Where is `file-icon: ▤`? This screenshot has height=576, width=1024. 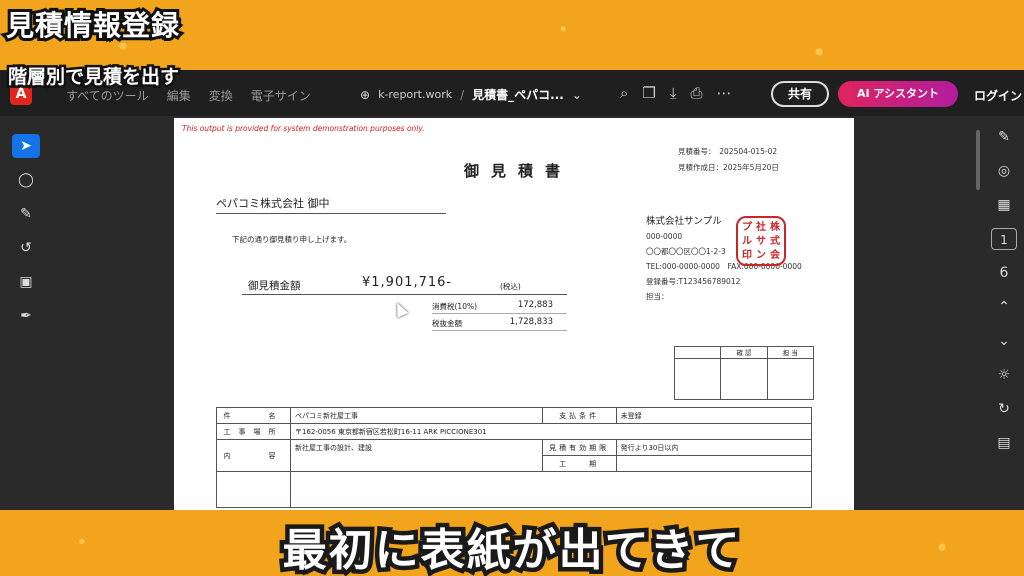 file-icon: ▤ is located at coordinates (1004, 443).